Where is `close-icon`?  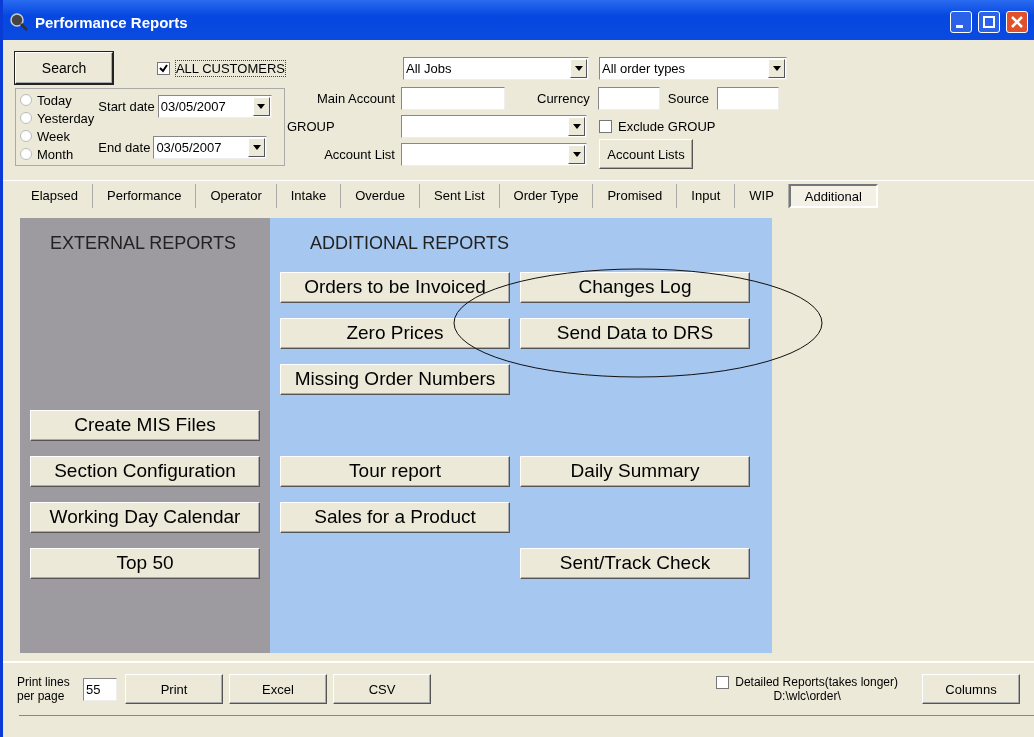
close-icon is located at coordinates (1017, 22).